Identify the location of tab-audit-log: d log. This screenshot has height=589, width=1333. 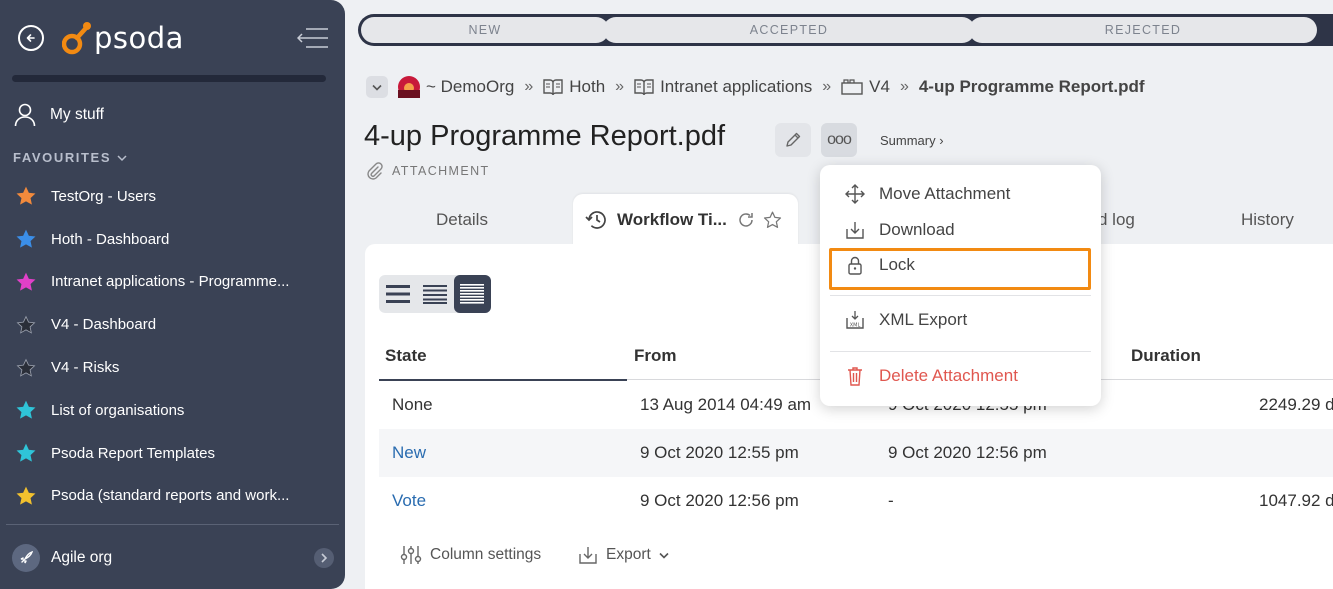
(1116, 220).